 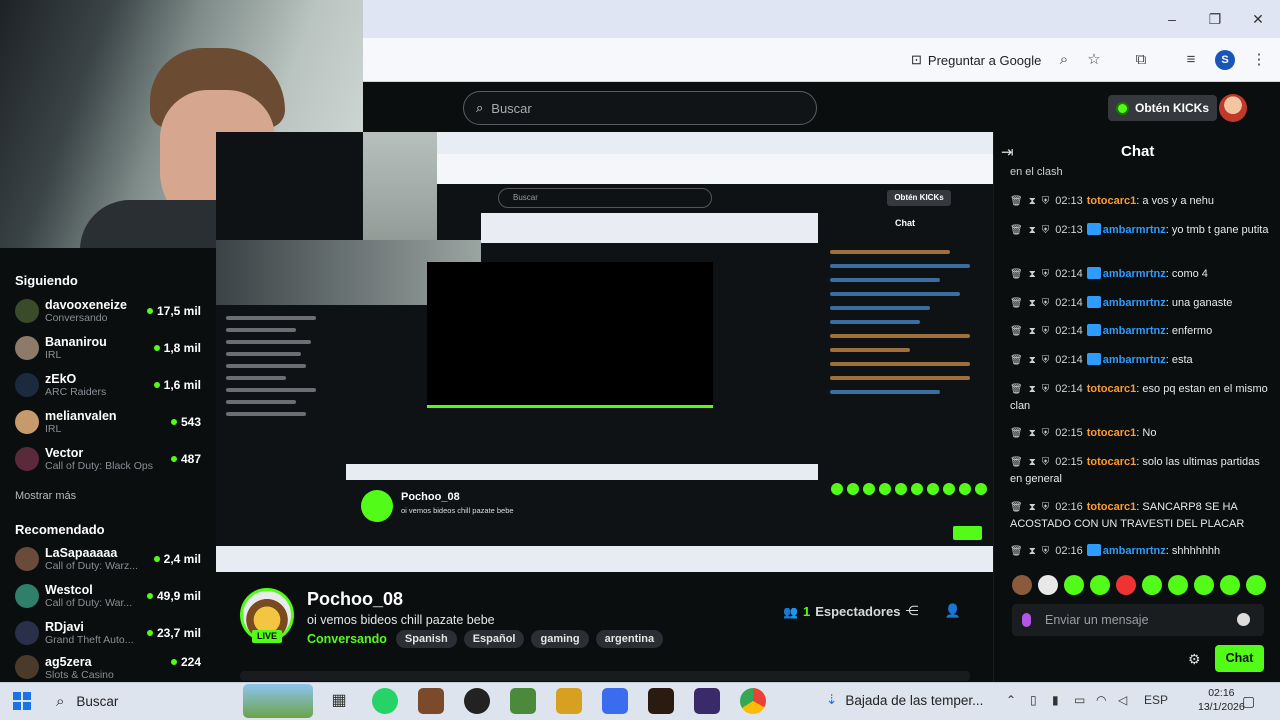 What do you see at coordinates (1141, 303) in the screenshot?
I see `chat-message: 🗑 ⧗ ⛨ 02:14 ambarmrtnz: una ganaste` at bounding box center [1141, 303].